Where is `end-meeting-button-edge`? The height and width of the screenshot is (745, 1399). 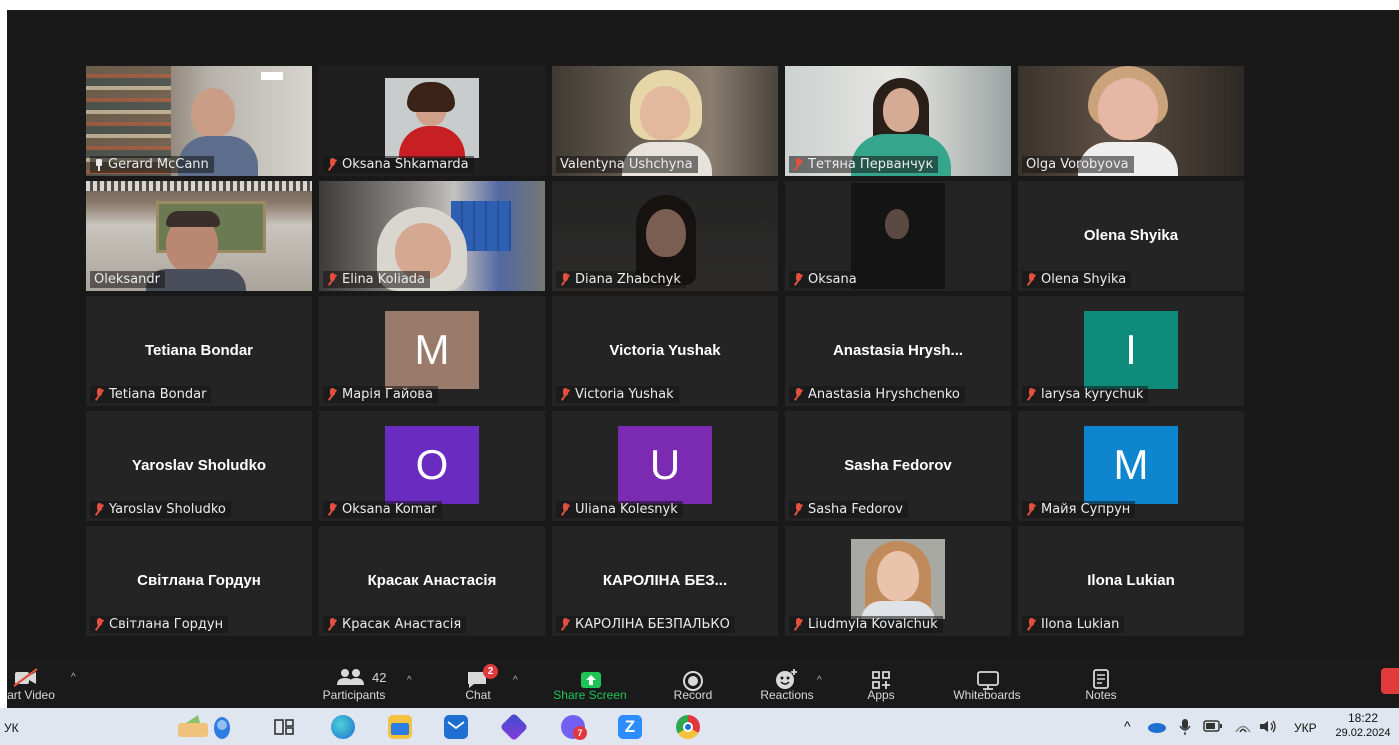 end-meeting-button-edge is located at coordinates (1390, 681).